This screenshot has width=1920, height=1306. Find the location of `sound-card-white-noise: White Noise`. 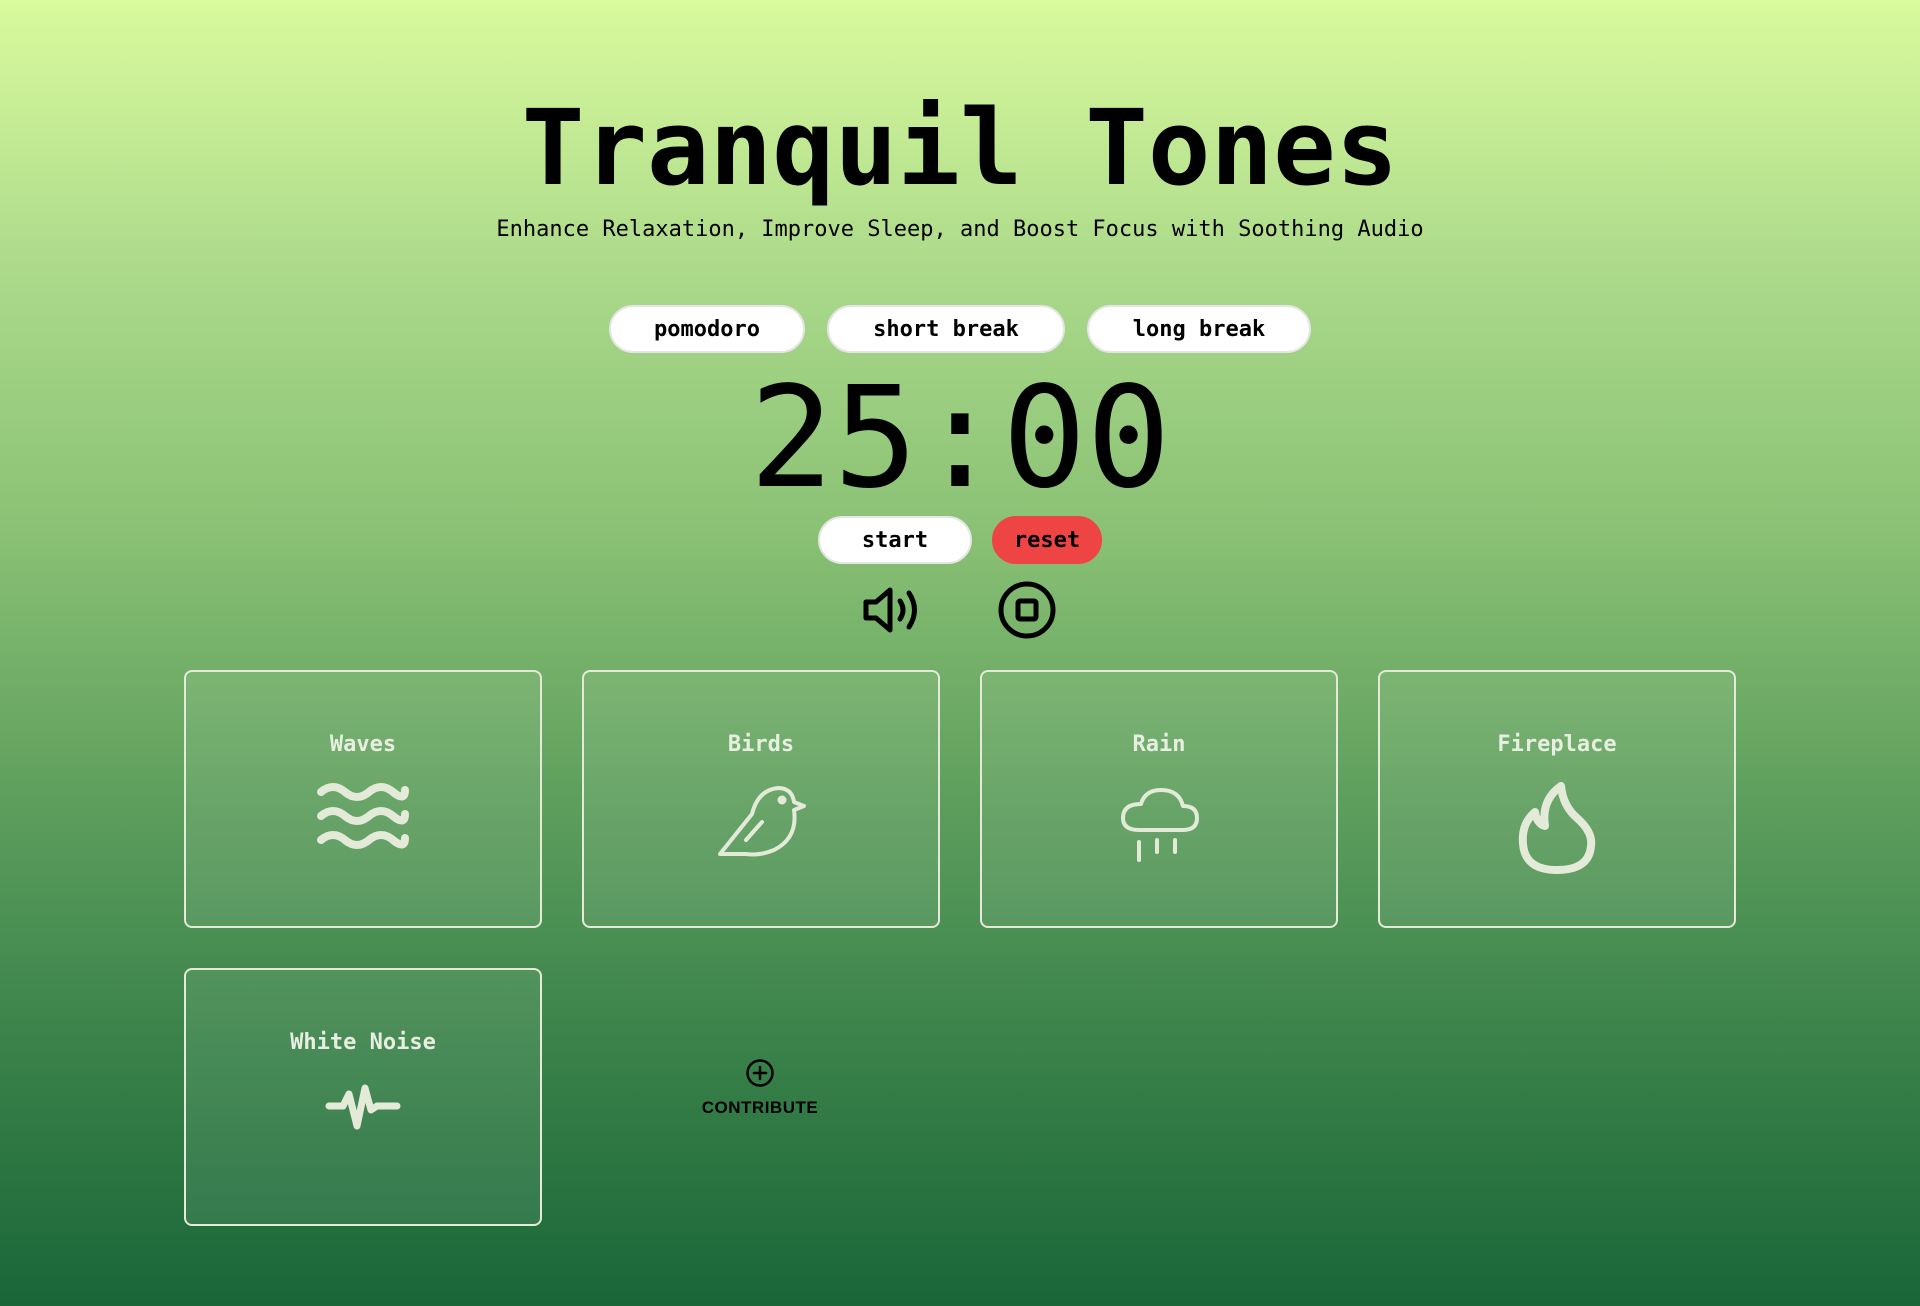

sound-card-white-noise: White Noise is located at coordinates (363, 1097).